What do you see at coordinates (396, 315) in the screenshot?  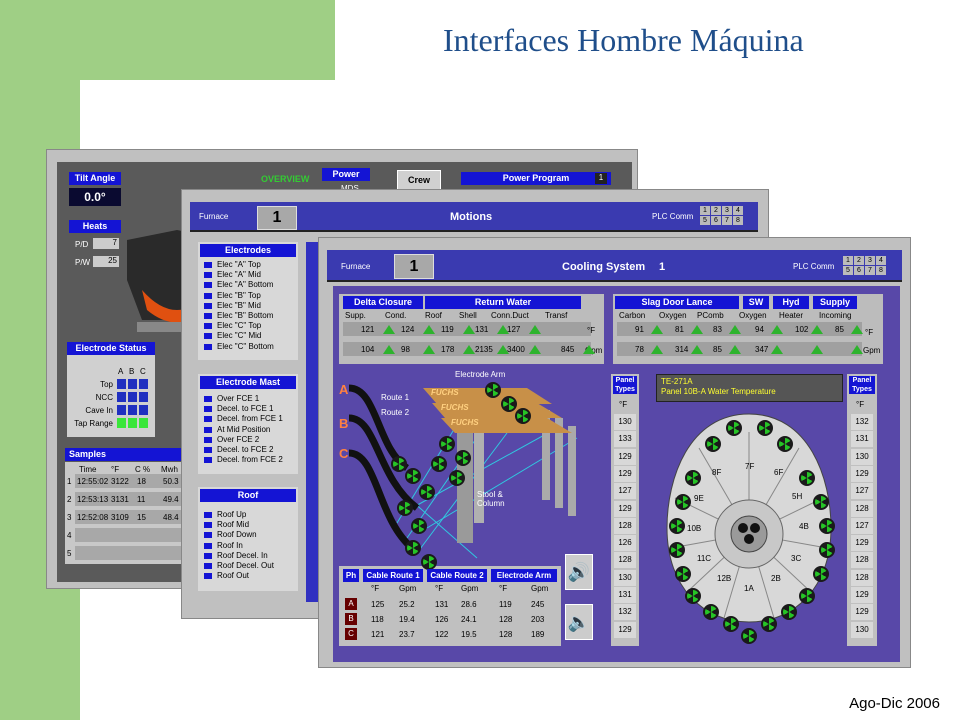 I see `water-col-header: Cond.` at bounding box center [396, 315].